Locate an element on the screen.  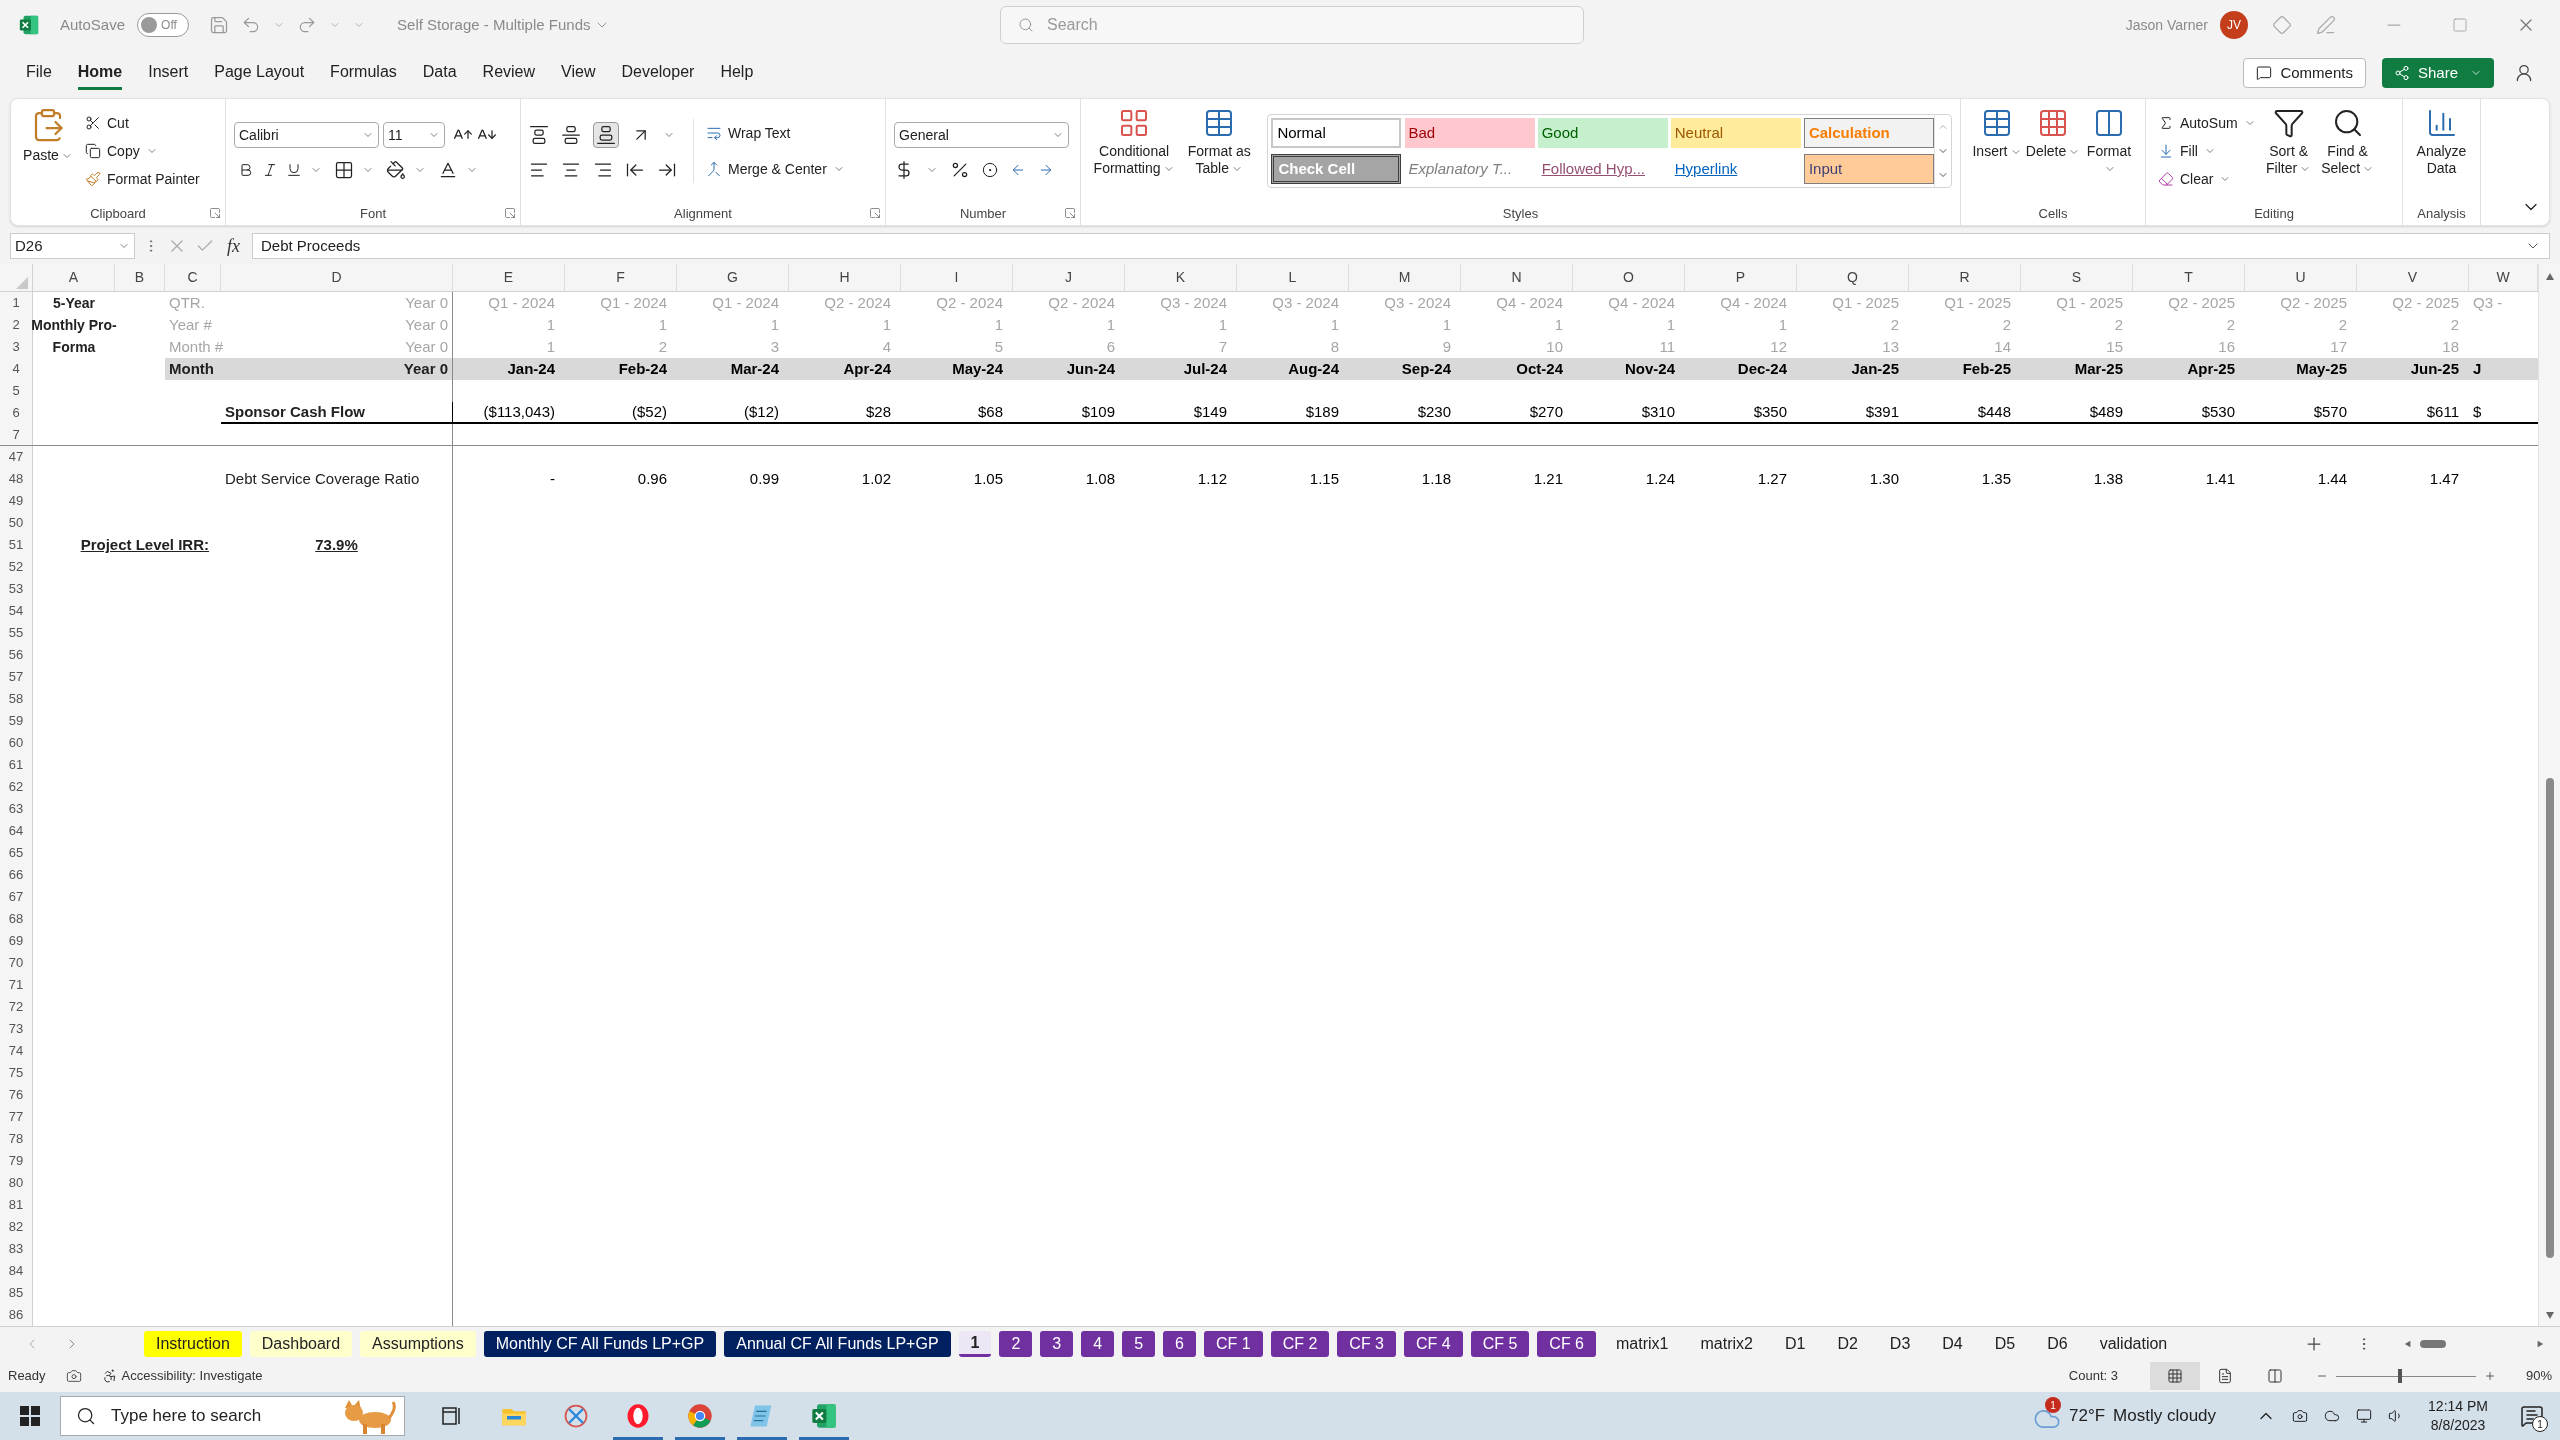
italic-icon is located at coordinates (270, 170).